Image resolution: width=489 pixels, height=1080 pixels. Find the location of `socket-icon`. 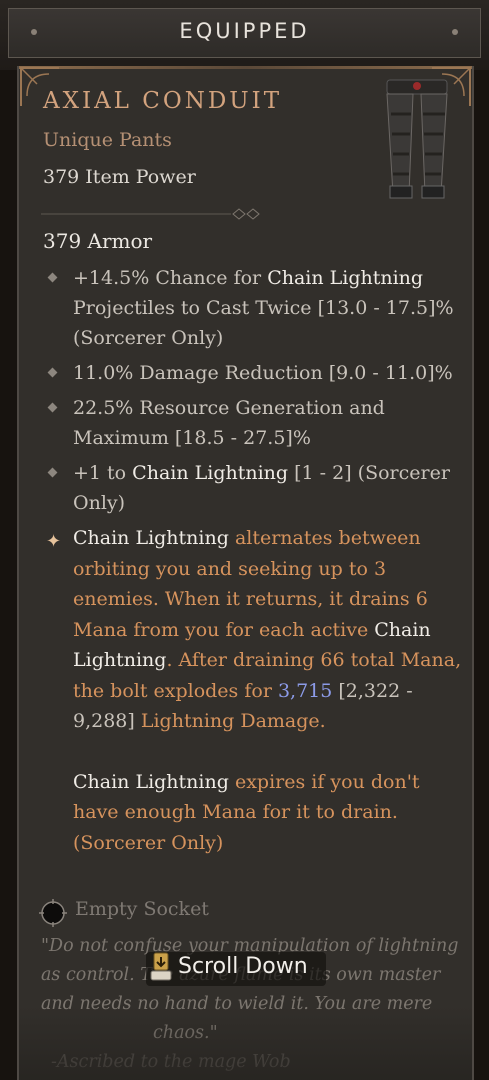

socket-icon is located at coordinates (53, 913).